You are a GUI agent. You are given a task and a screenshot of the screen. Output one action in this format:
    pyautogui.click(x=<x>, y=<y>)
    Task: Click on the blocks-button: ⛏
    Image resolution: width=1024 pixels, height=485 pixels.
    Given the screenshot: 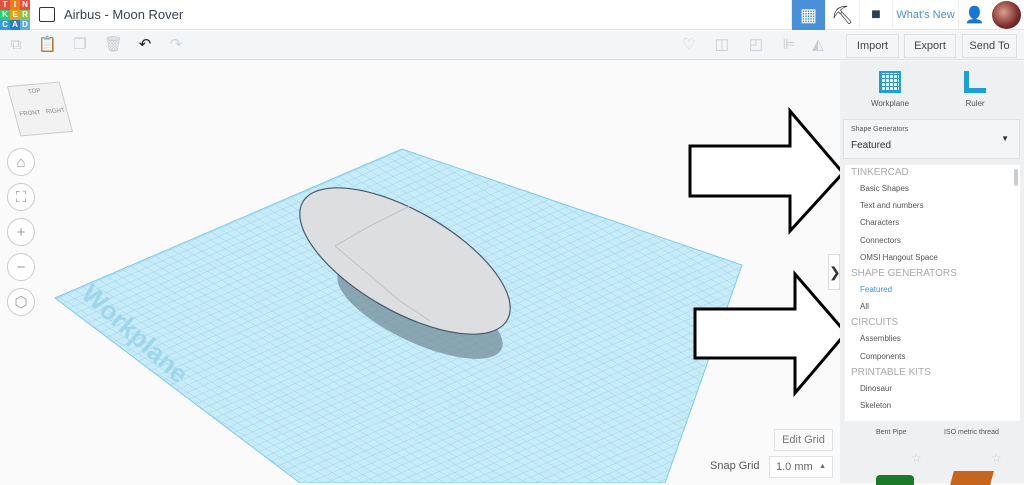 What is the action you would take?
    pyautogui.click(x=842, y=15)
    